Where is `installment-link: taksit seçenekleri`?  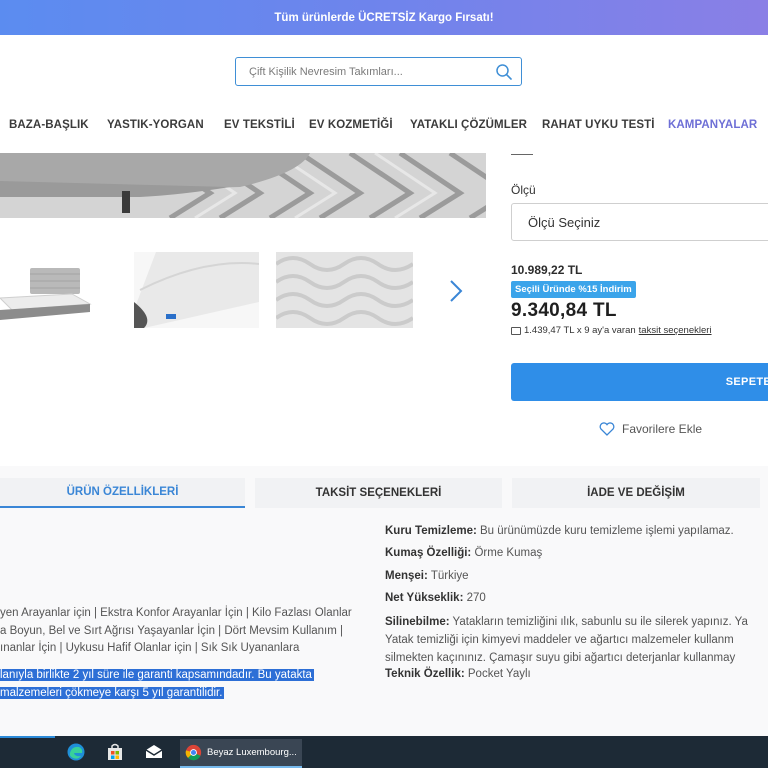
installment-link: taksit seçenekleri is located at coordinates (675, 330).